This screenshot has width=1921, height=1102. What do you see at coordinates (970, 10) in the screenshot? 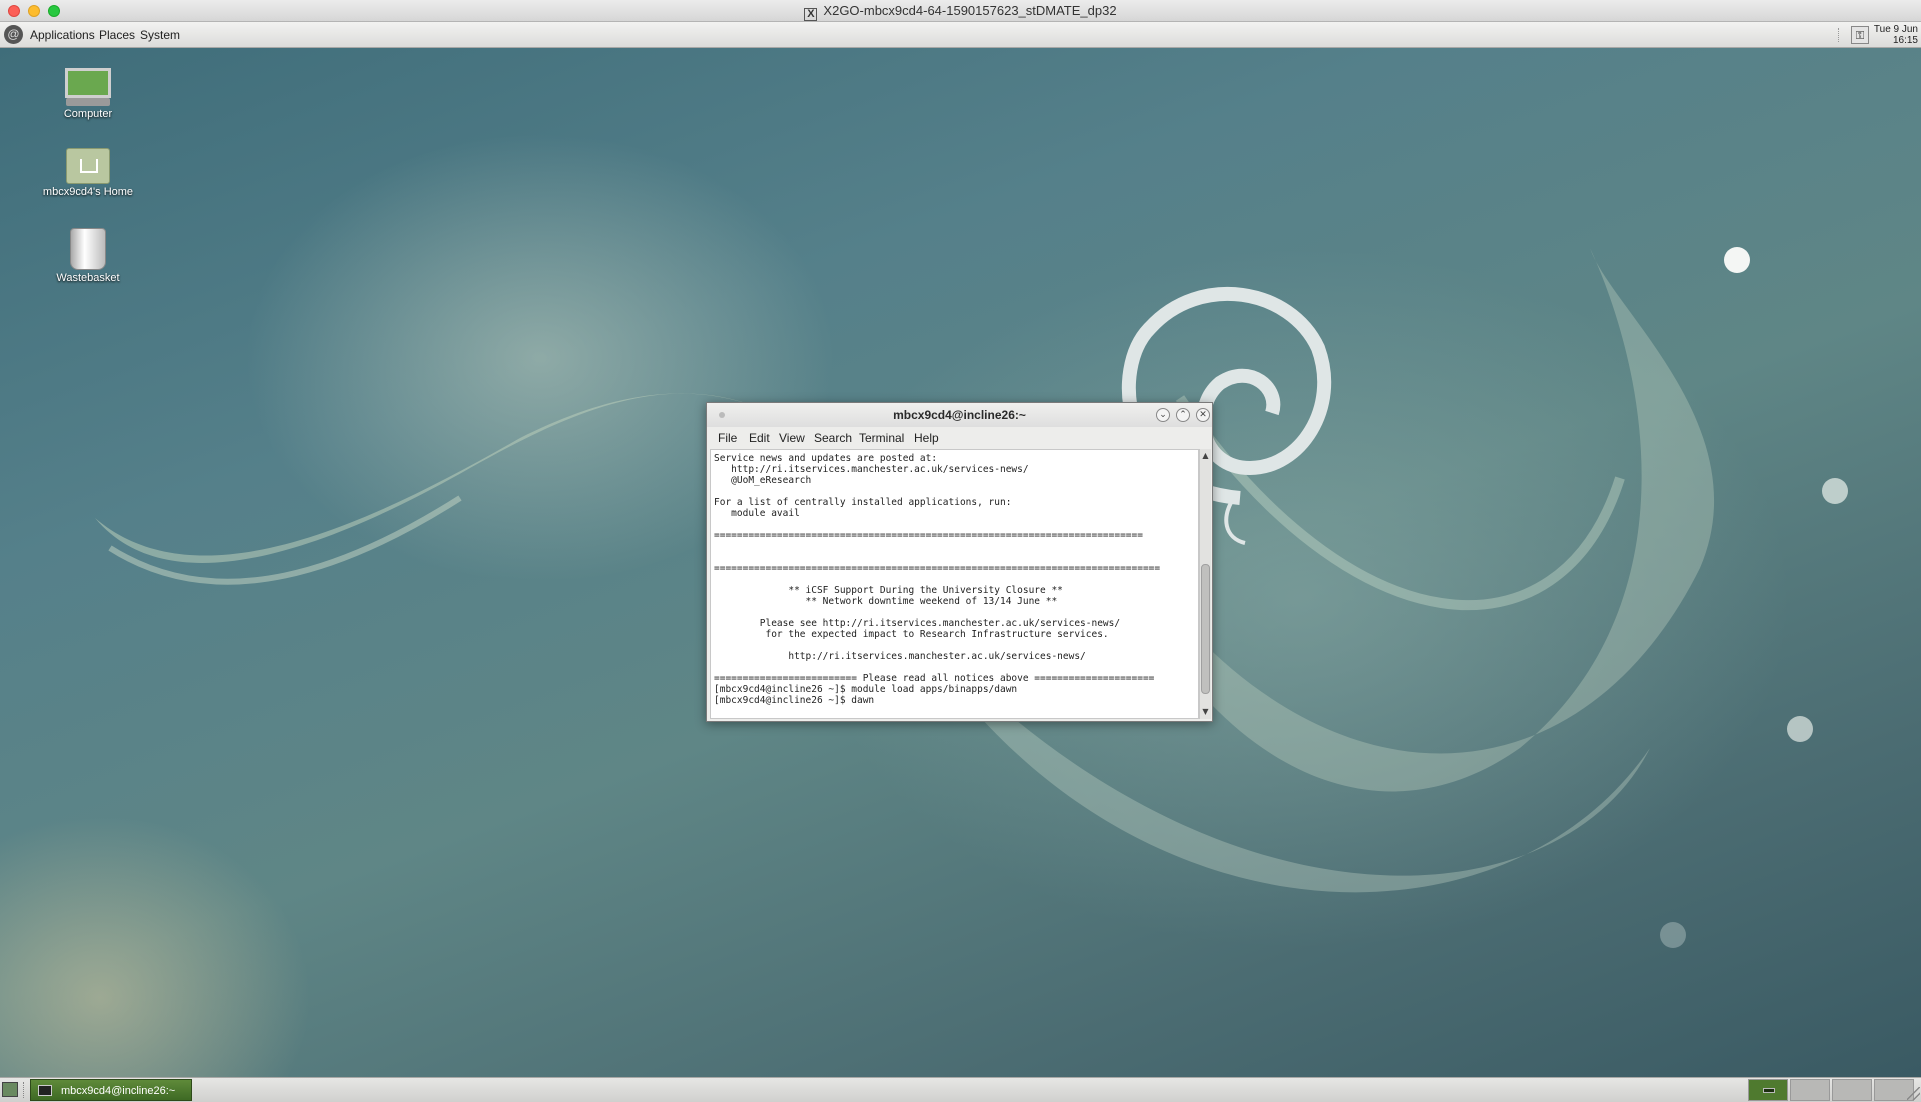
I see `outer-window-title: X2GO-mbcx9cd4-64-1590157623_stDMATE_dp32` at bounding box center [970, 10].